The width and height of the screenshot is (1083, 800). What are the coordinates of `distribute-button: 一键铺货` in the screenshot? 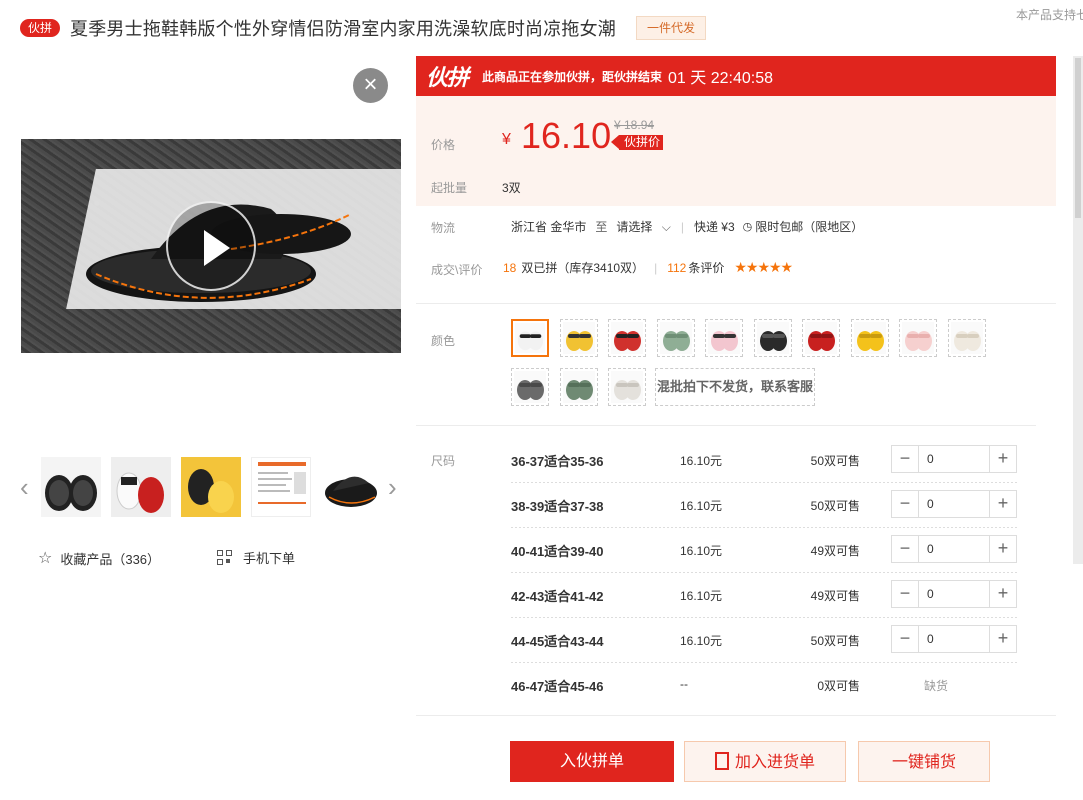 It's located at (924, 761).